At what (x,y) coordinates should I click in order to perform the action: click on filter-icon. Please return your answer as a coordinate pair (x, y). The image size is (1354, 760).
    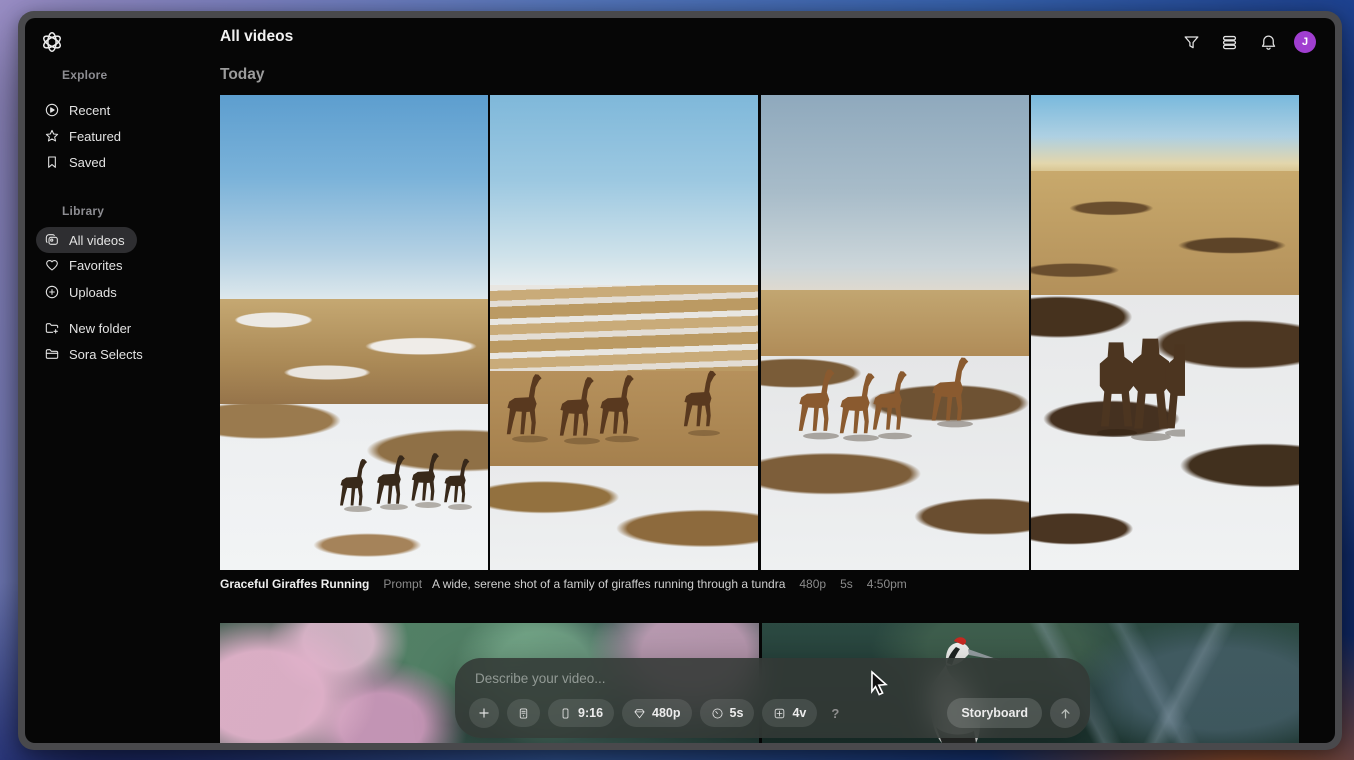
    Looking at the image, I should click on (1191, 41).